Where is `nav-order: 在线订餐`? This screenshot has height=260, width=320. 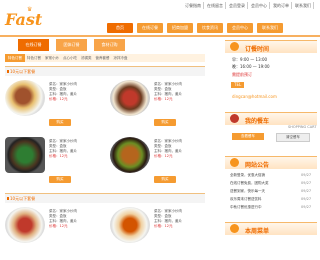 nav-order: 在线订餐 is located at coordinates (150, 28).